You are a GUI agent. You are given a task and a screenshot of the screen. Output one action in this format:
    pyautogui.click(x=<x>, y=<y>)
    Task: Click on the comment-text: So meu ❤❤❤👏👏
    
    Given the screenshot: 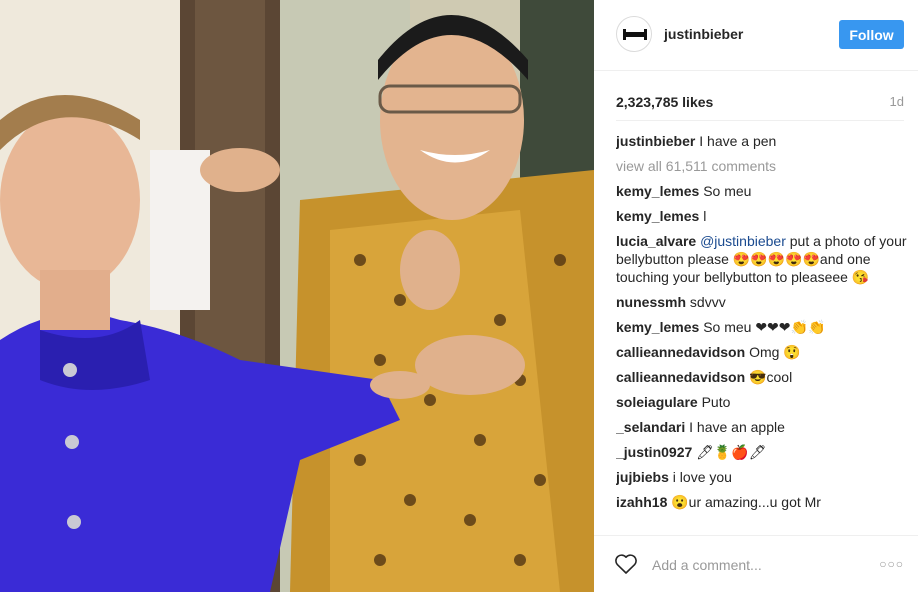 What is the action you would take?
    pyautogui.click(x=764, y=327)
    